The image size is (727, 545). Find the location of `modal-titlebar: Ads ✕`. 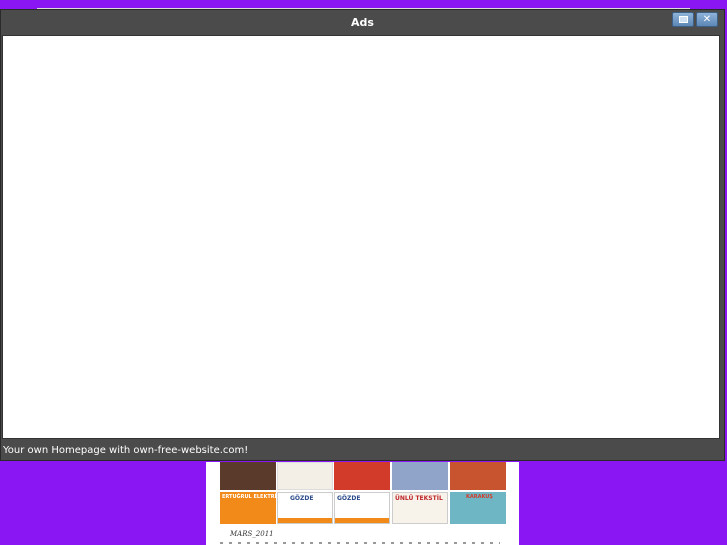

modal-titlebar: Ads ✕ is located at coordinates (362, 22).